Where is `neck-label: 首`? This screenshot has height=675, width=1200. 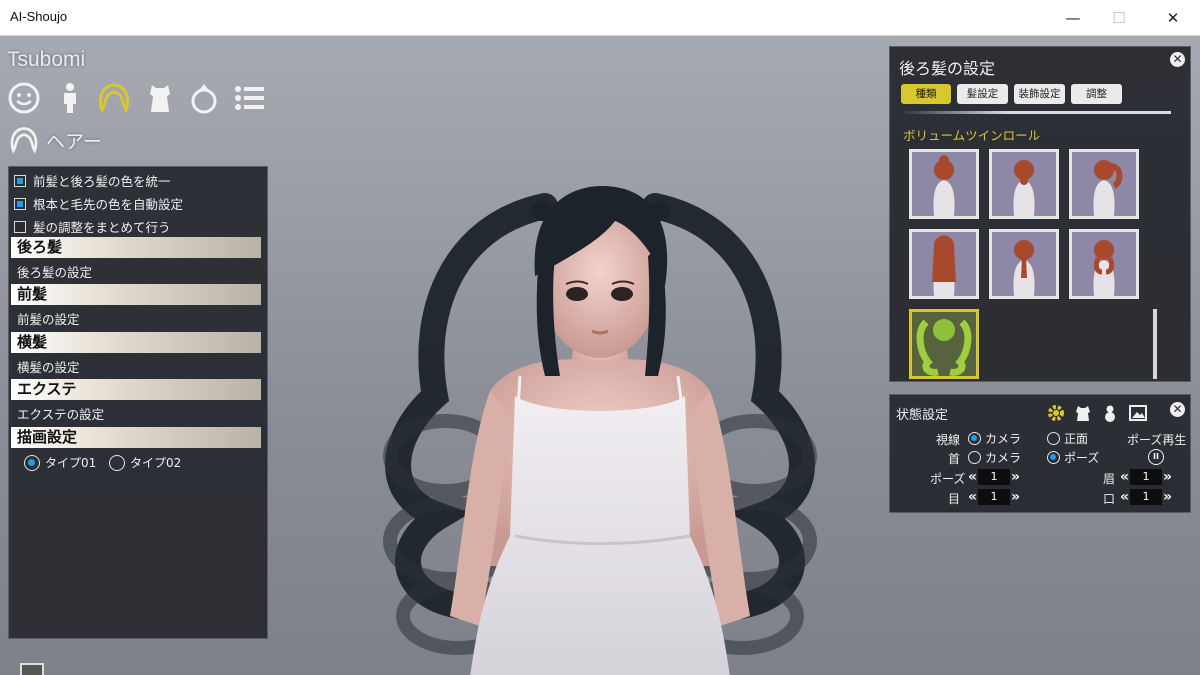 neck-label: 首 is located at coordinates (954, 459).